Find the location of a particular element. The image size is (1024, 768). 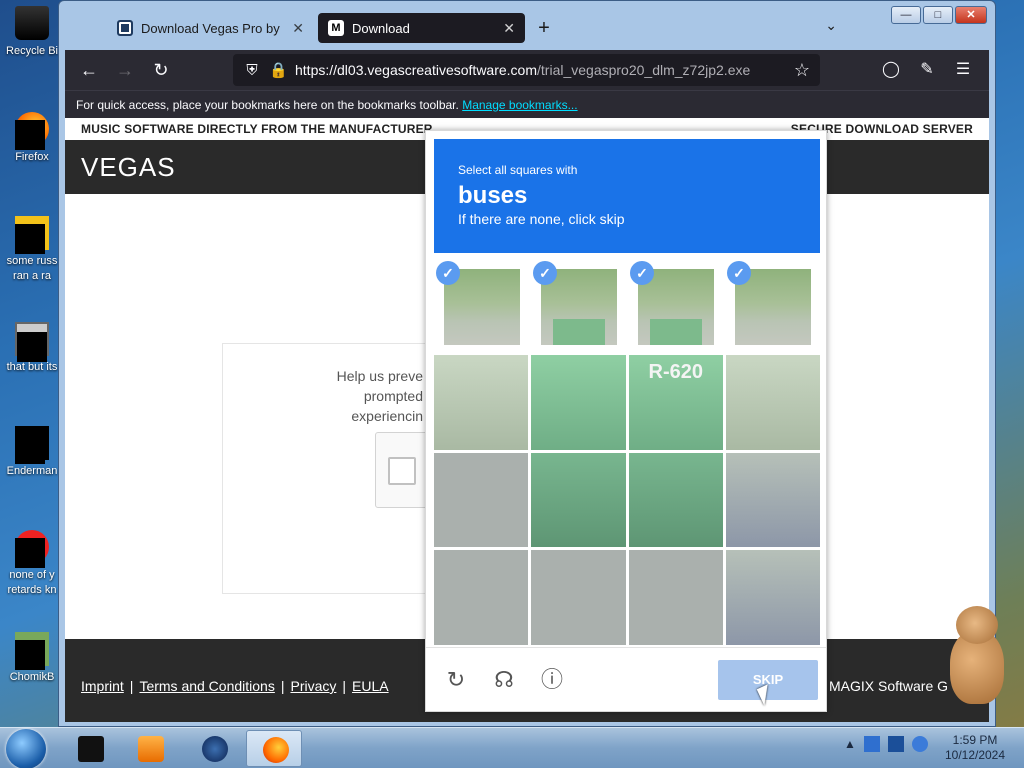

taskbar-firefox is located at coordinates (274, 748).